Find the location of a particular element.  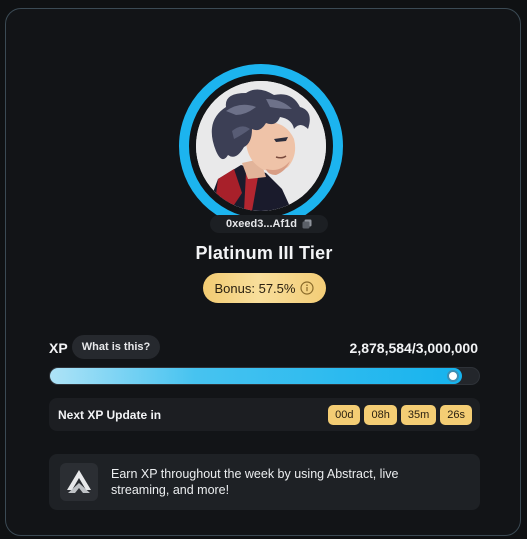

wallet-address-pill: 0xeed3...Af1d is located at coordinates (269, 224).